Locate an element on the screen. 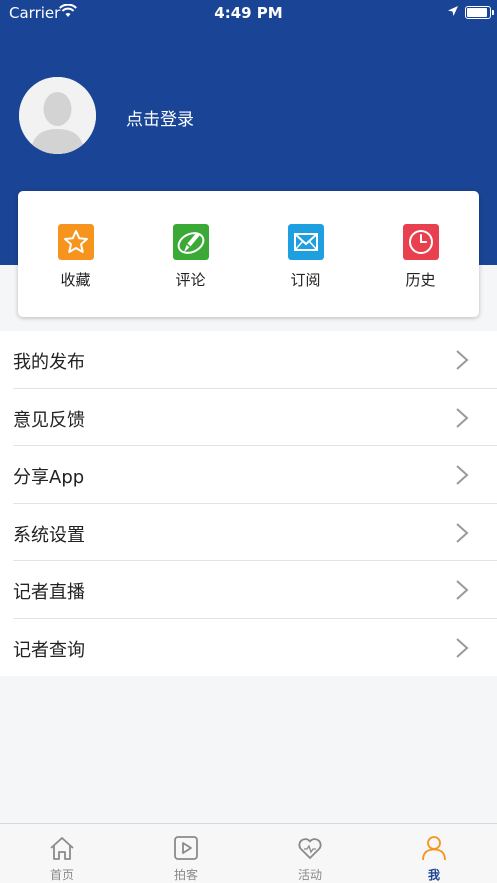 This screenshot has width=497, height=883. heart-icon is located at coordinates (310, 848).